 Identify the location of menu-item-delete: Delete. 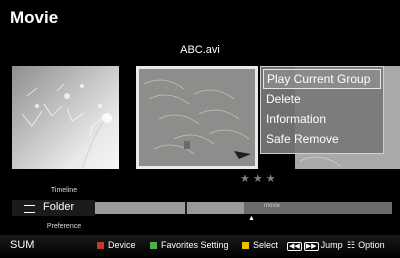
(322, 99).